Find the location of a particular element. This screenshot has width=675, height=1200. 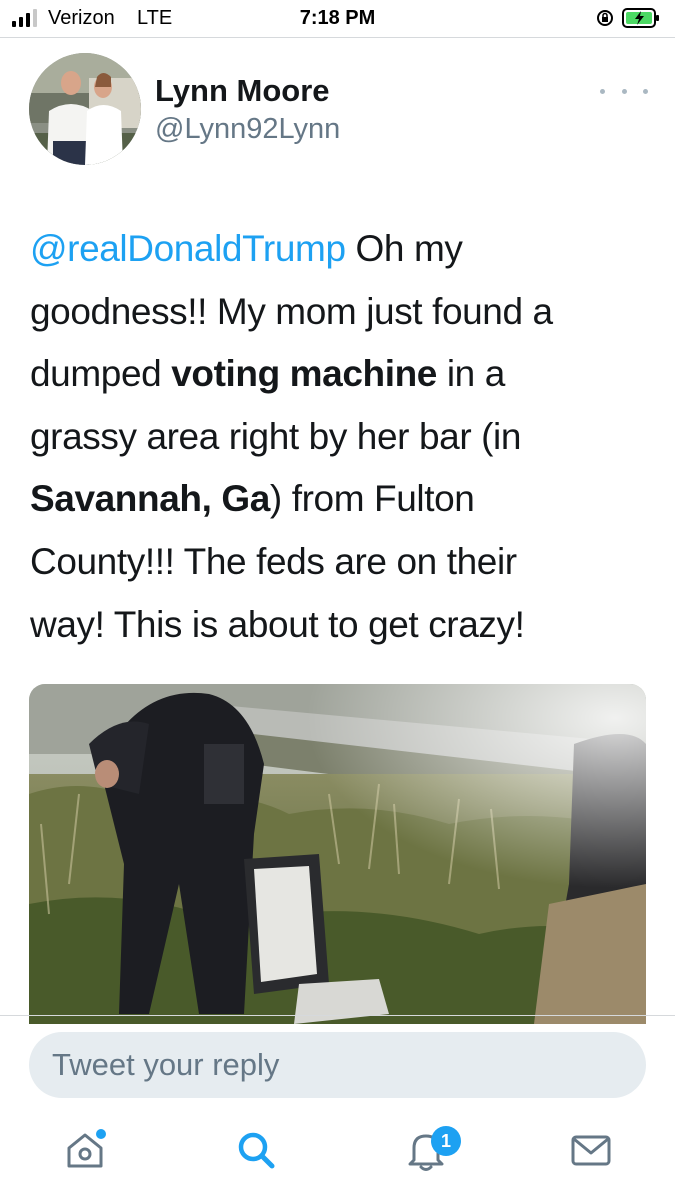

tweet-text-line: @realDonaldTrump Oh my is located at coordinates (342, 249).